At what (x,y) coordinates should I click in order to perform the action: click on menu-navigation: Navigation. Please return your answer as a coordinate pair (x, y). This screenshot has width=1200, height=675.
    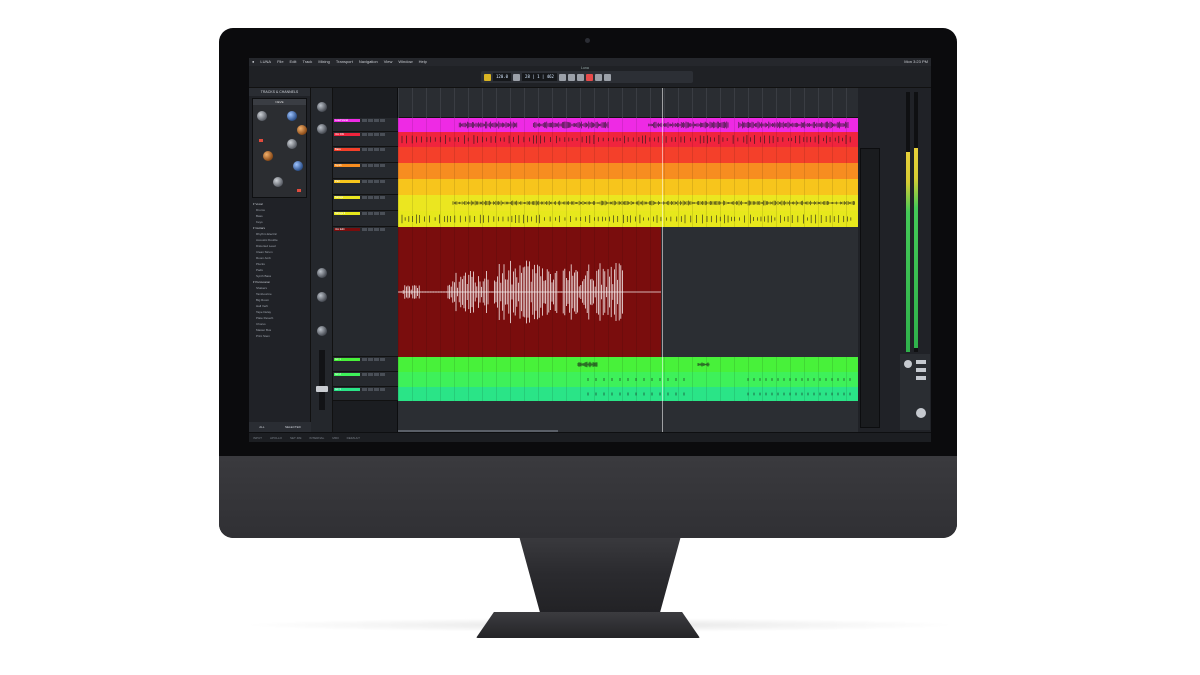
    Looking at the image, I should click on (368, 62).